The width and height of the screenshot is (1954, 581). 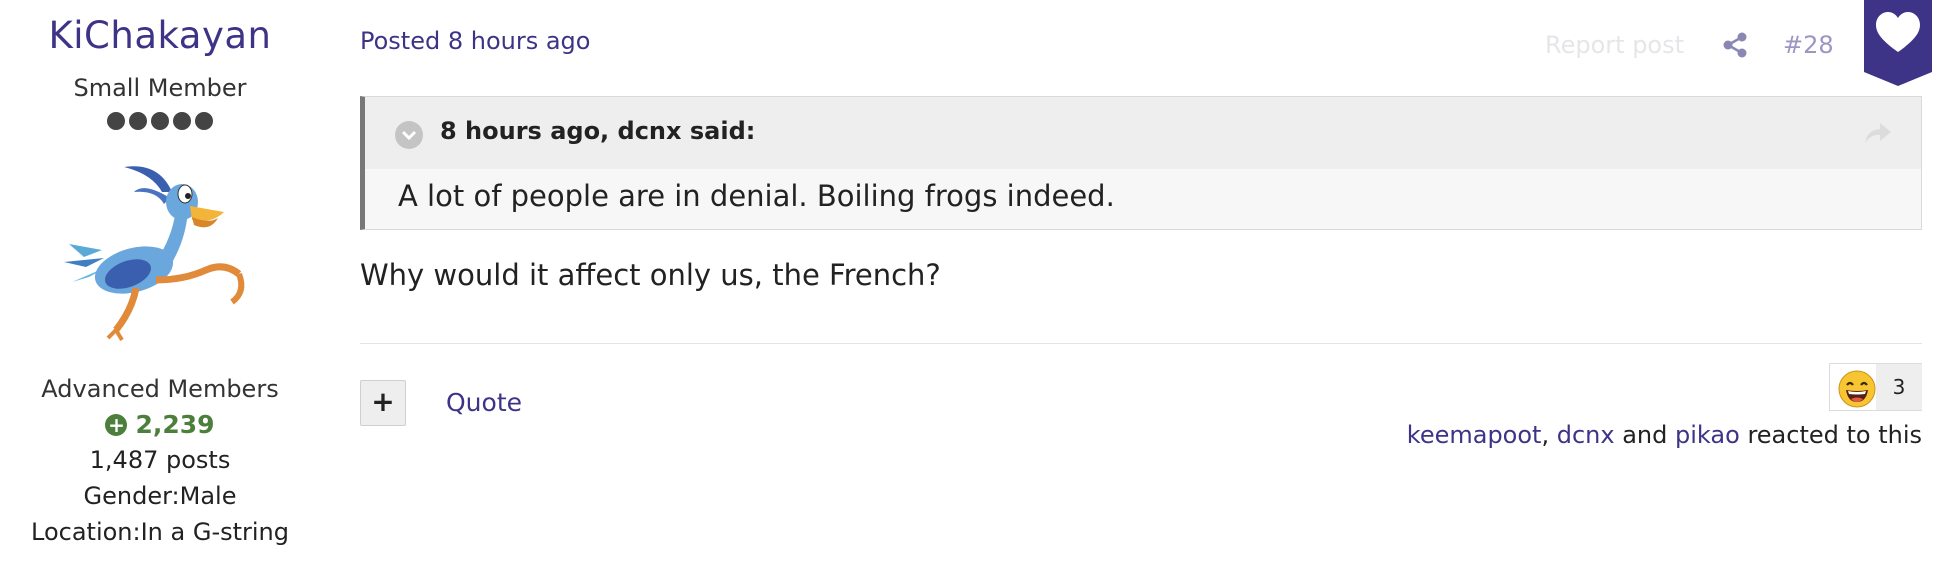 I want to click on post-number-link: #28, so click(x=1808, y=45).